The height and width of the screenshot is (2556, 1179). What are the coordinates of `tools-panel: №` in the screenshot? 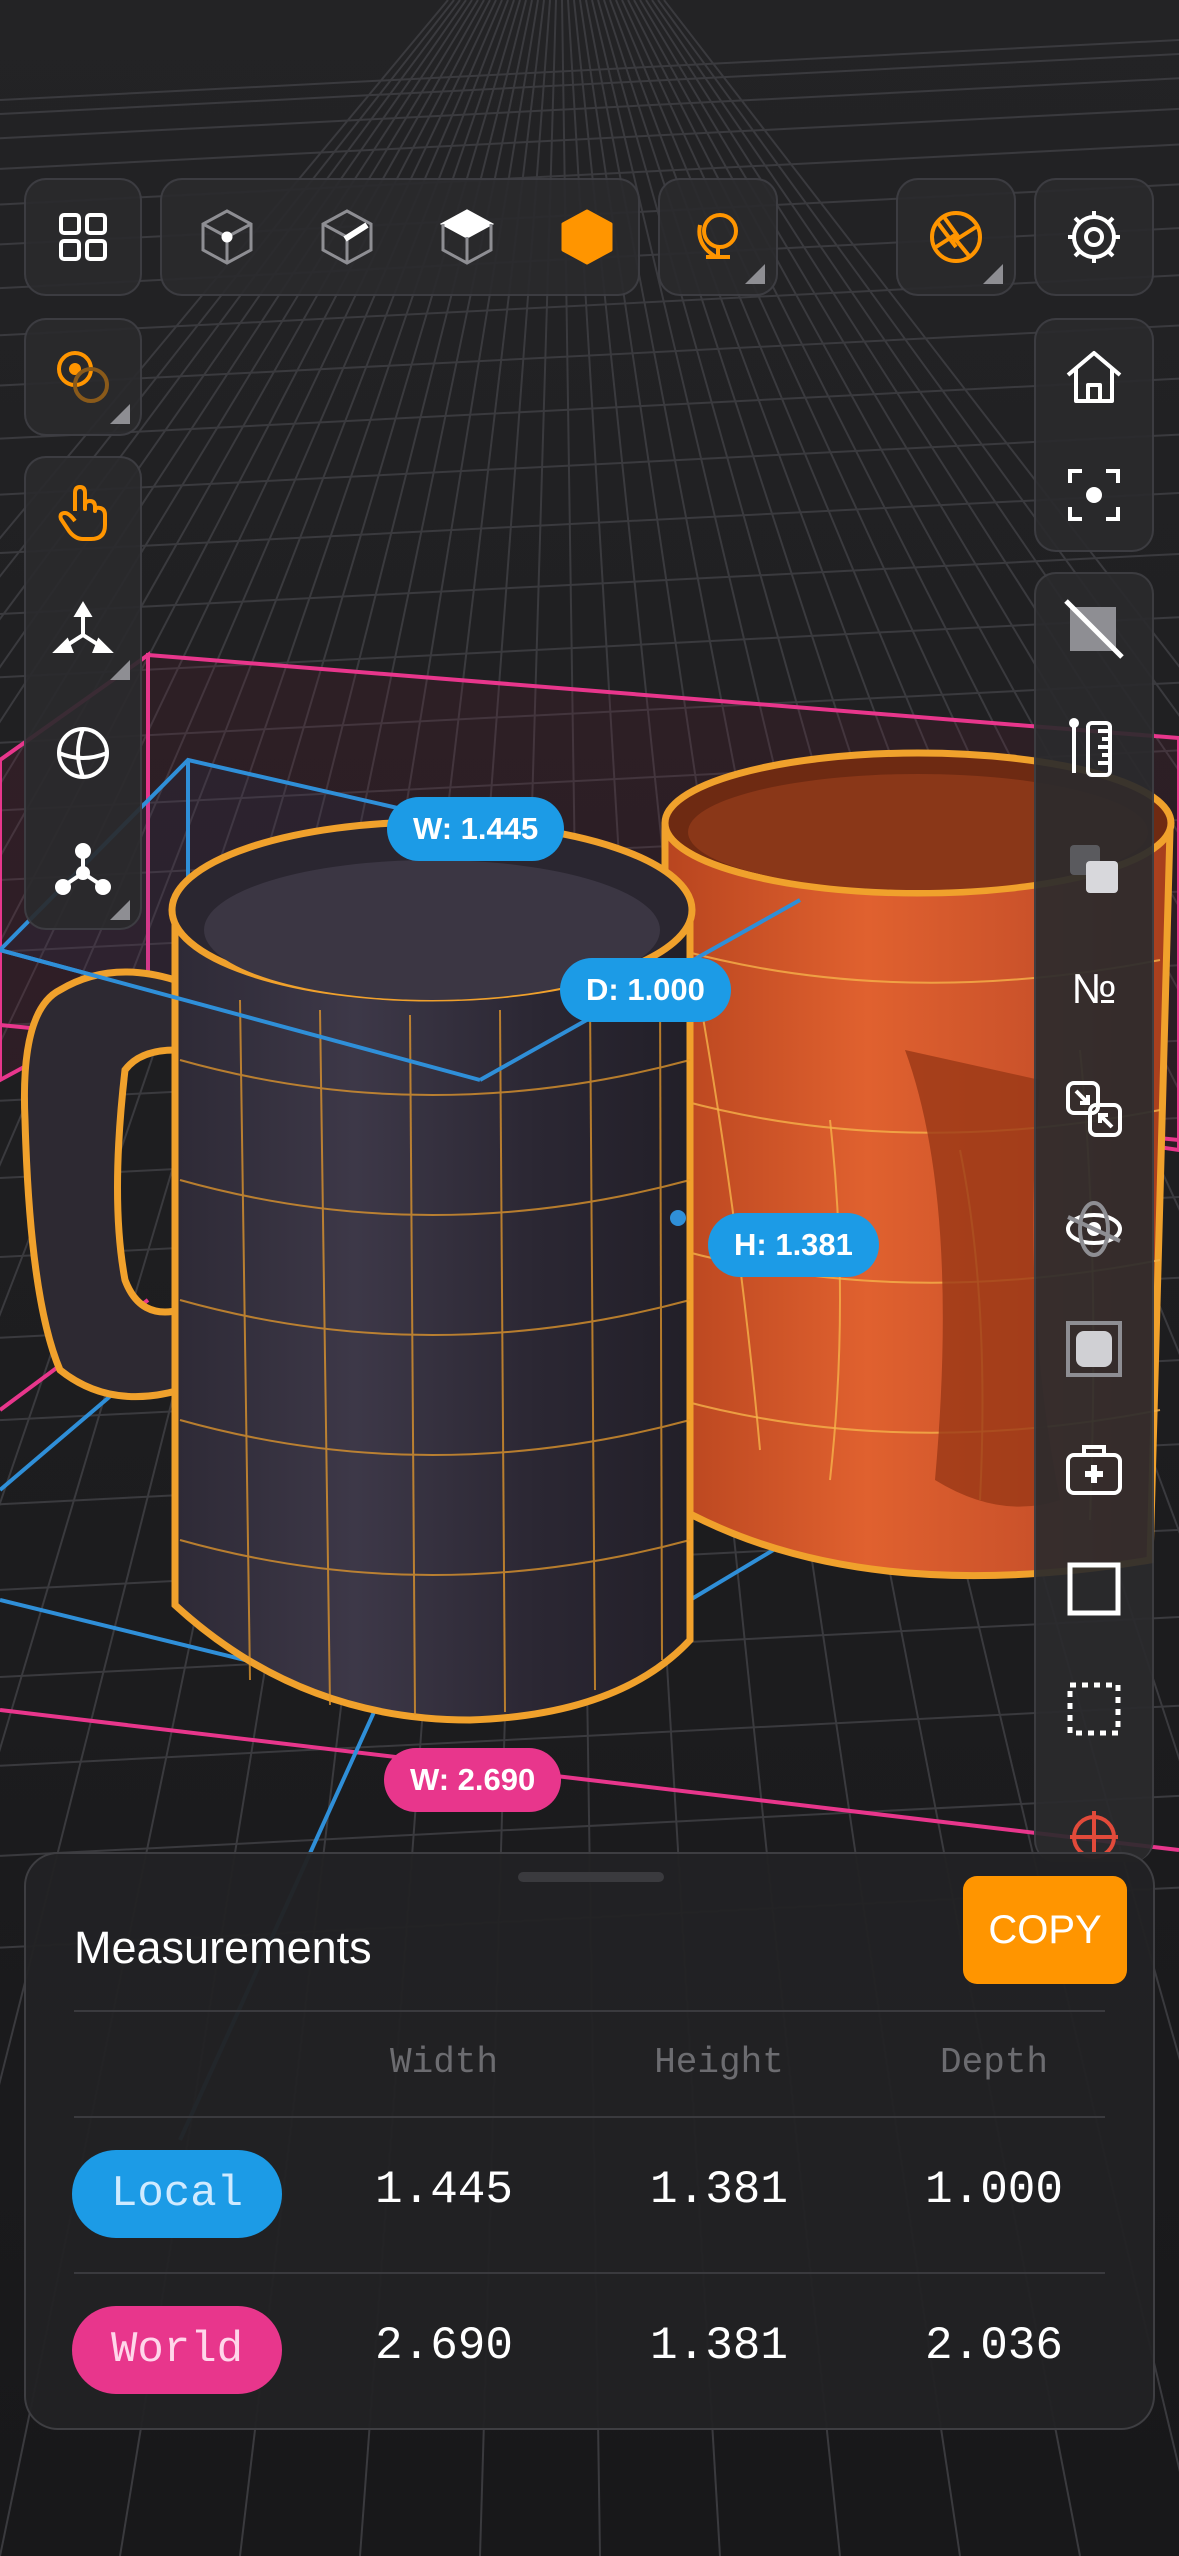 It's located at (1094, 1217).